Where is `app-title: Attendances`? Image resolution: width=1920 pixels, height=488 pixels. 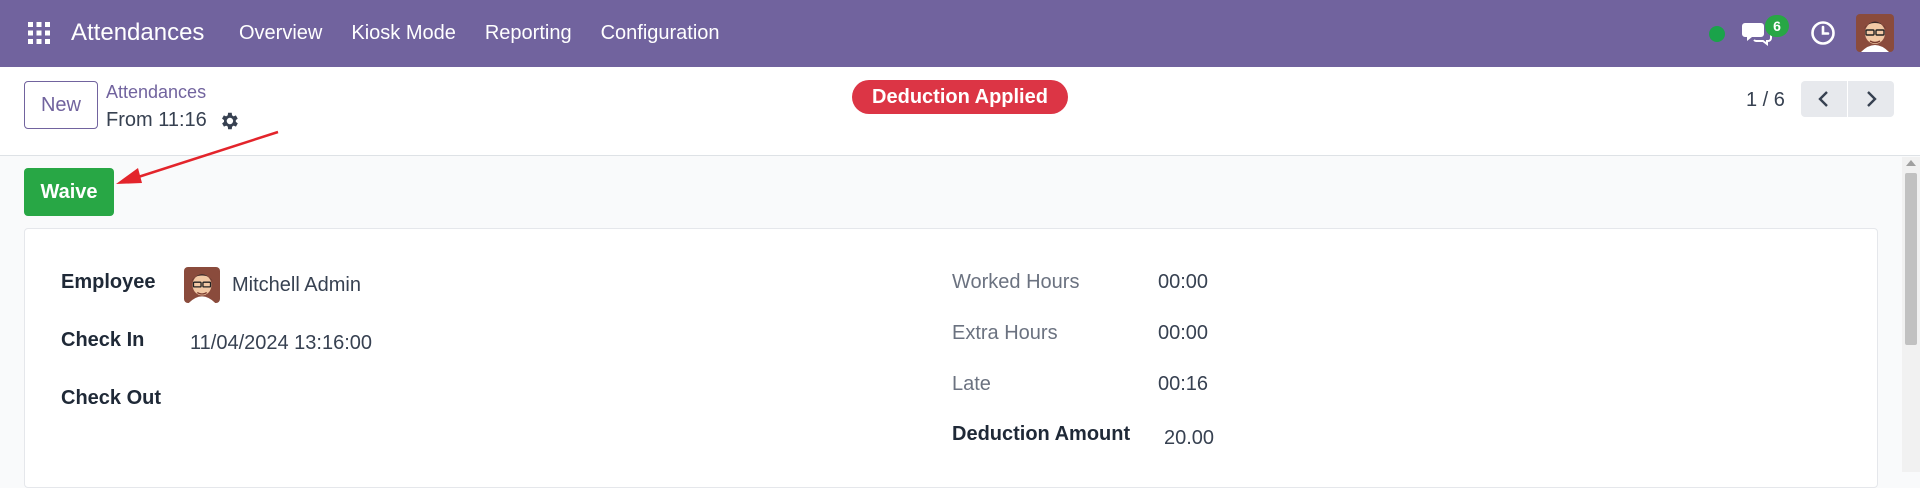 app-title: Attendances is located at coordinates (137, 33).